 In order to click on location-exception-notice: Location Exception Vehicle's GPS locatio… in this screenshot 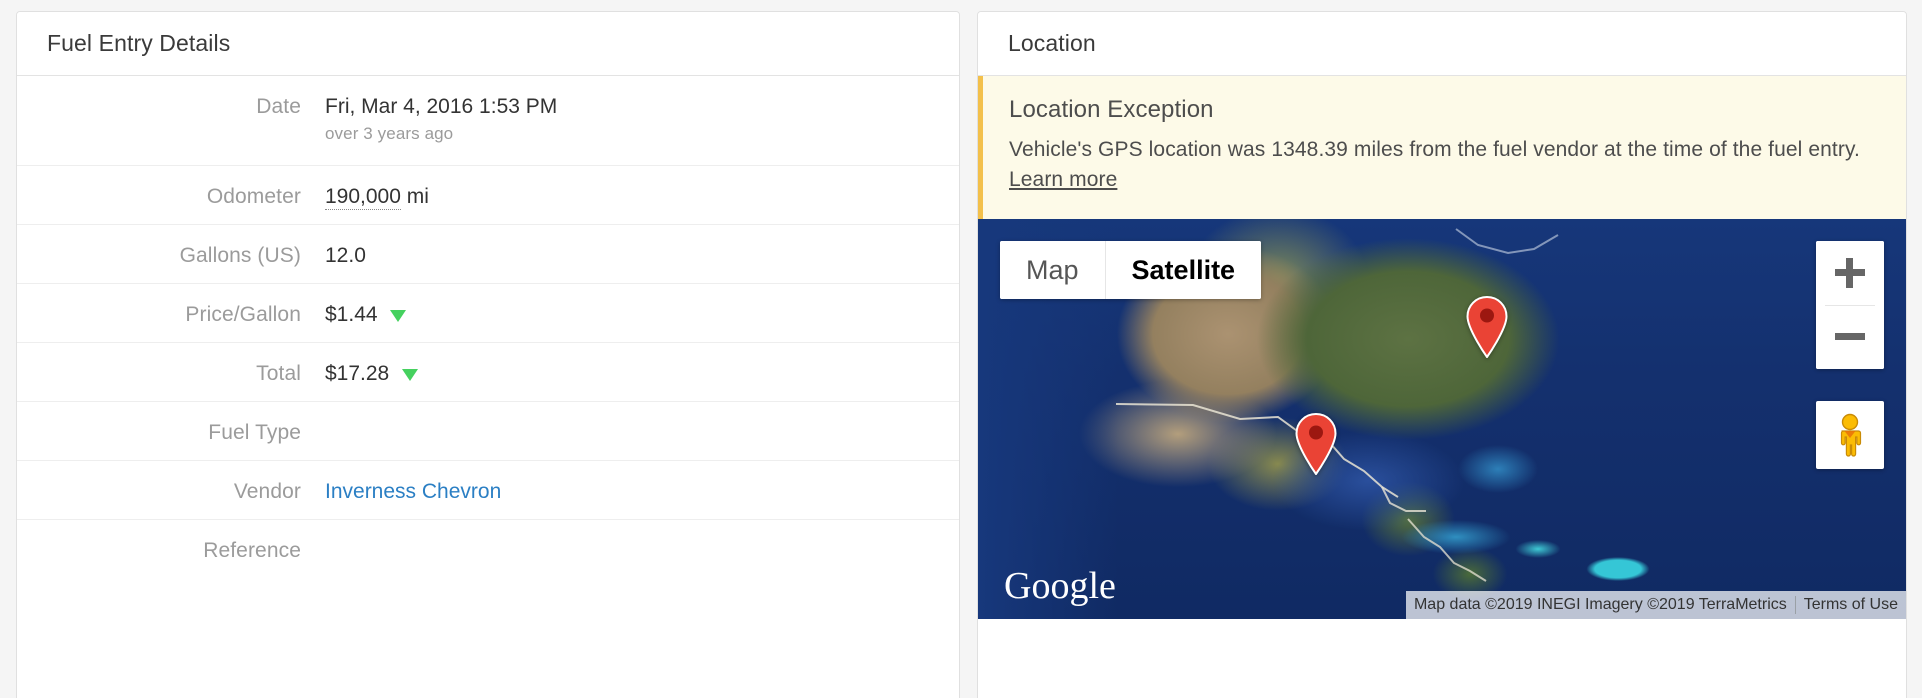, I will do `click(1442, 147)`.